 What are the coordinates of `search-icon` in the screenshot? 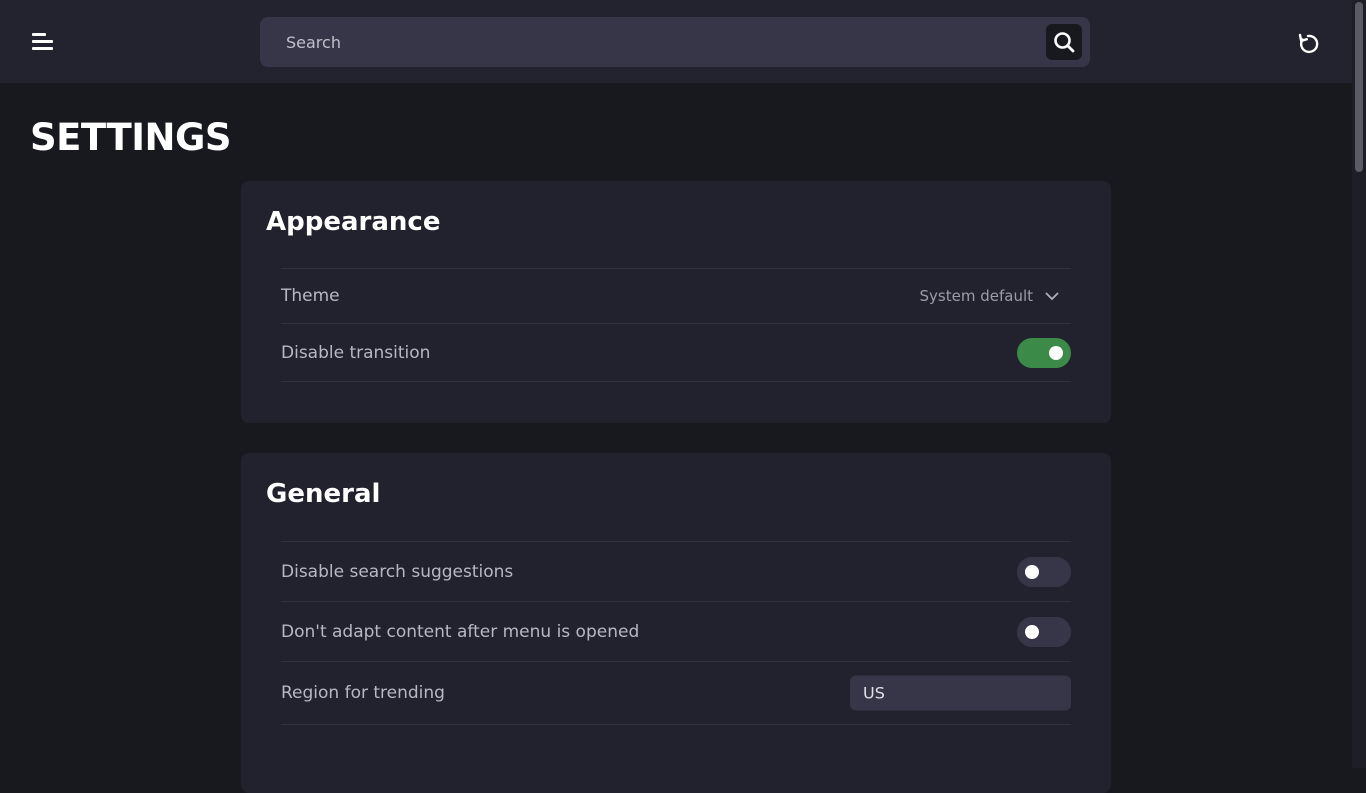 It's located at (1064, 42).